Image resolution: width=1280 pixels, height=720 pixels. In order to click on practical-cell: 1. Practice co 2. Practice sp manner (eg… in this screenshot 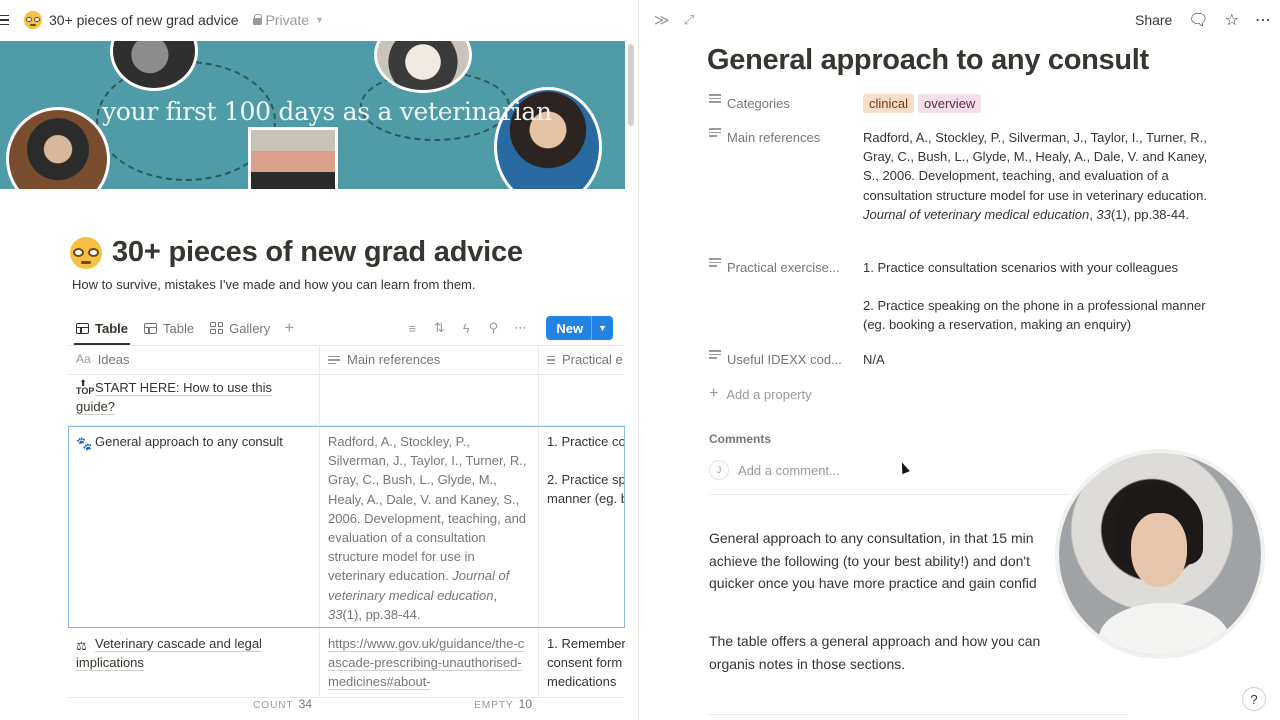, I will do `click(582, 526)`.